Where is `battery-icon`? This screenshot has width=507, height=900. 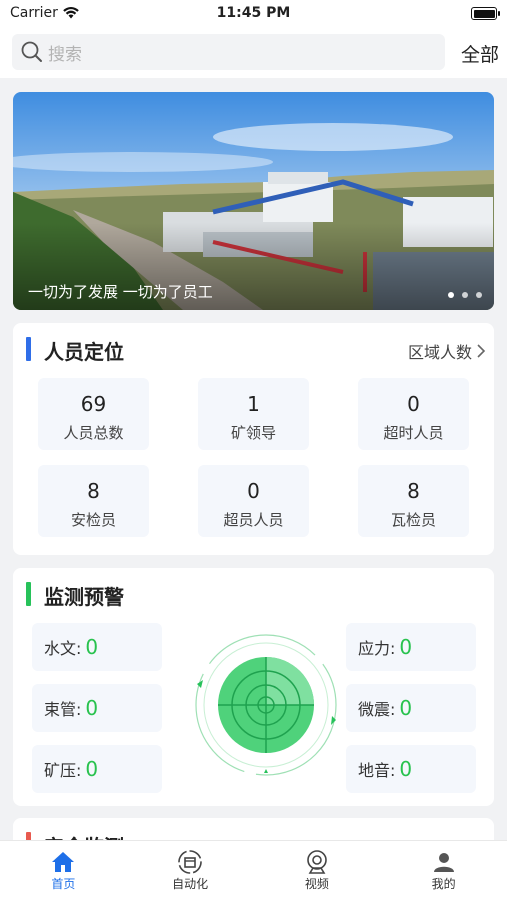 battery-icon is located at coordinates (485, 13).